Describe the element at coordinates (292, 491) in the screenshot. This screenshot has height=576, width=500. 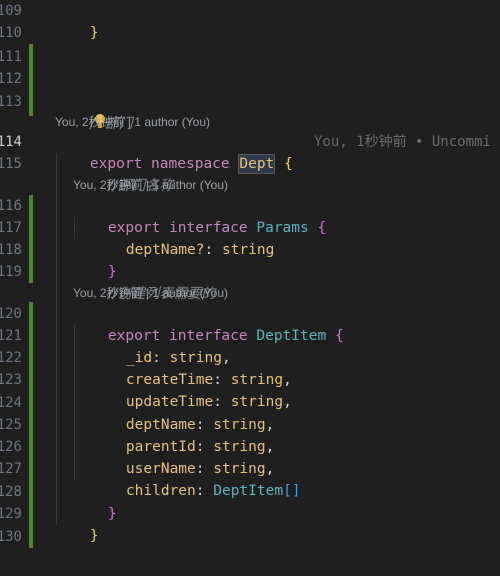
I see `array-brackets: []` at that location.